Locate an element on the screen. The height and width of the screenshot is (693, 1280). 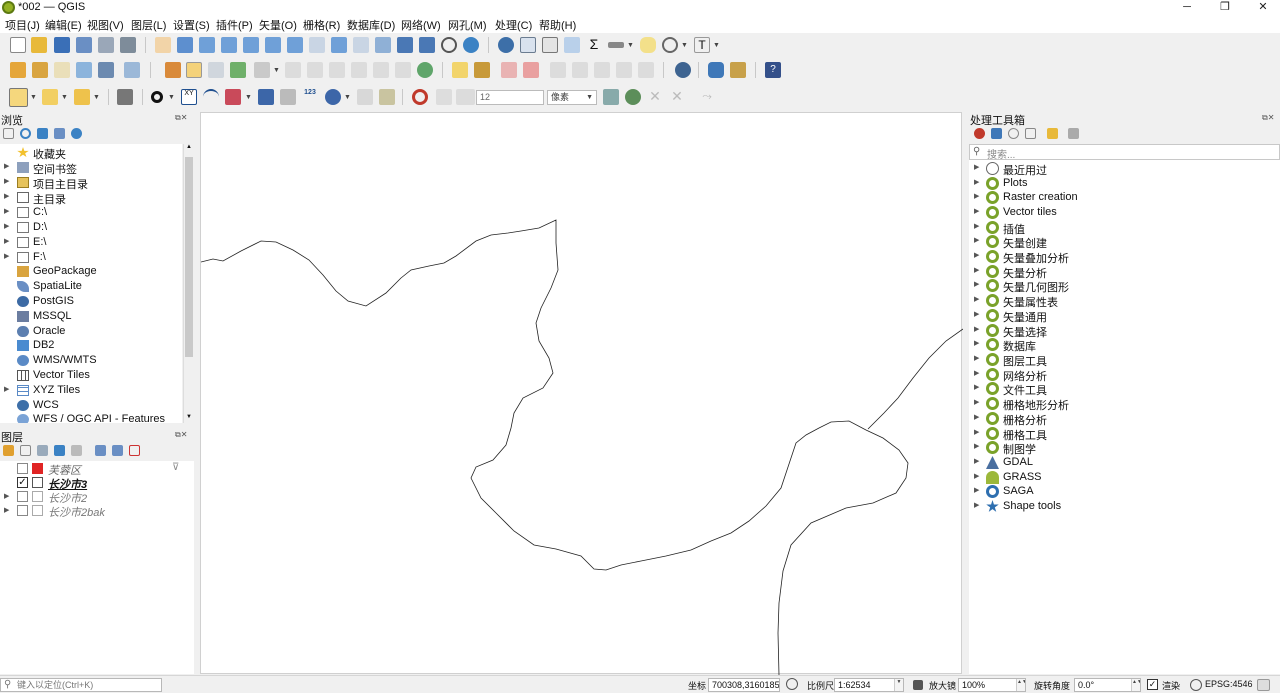
label-properties-icon is located at coordinates (646, 70).